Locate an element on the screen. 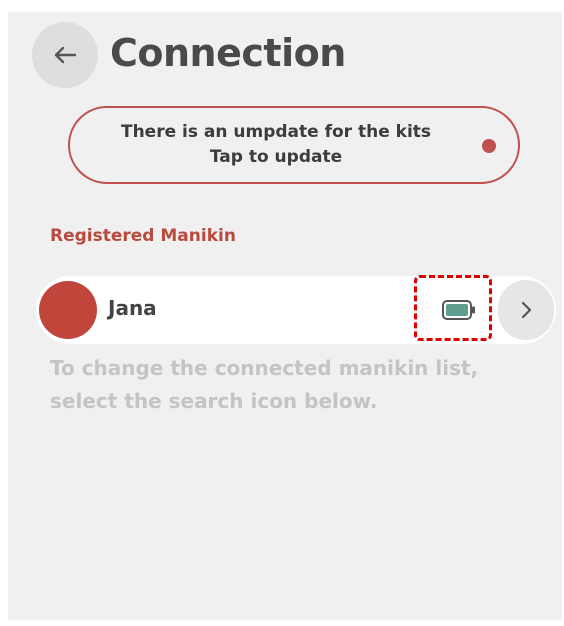 Image resolution: width=564 pixels, height=626 pixels. manikin-name: Jana is located at coordinates (132, 308).